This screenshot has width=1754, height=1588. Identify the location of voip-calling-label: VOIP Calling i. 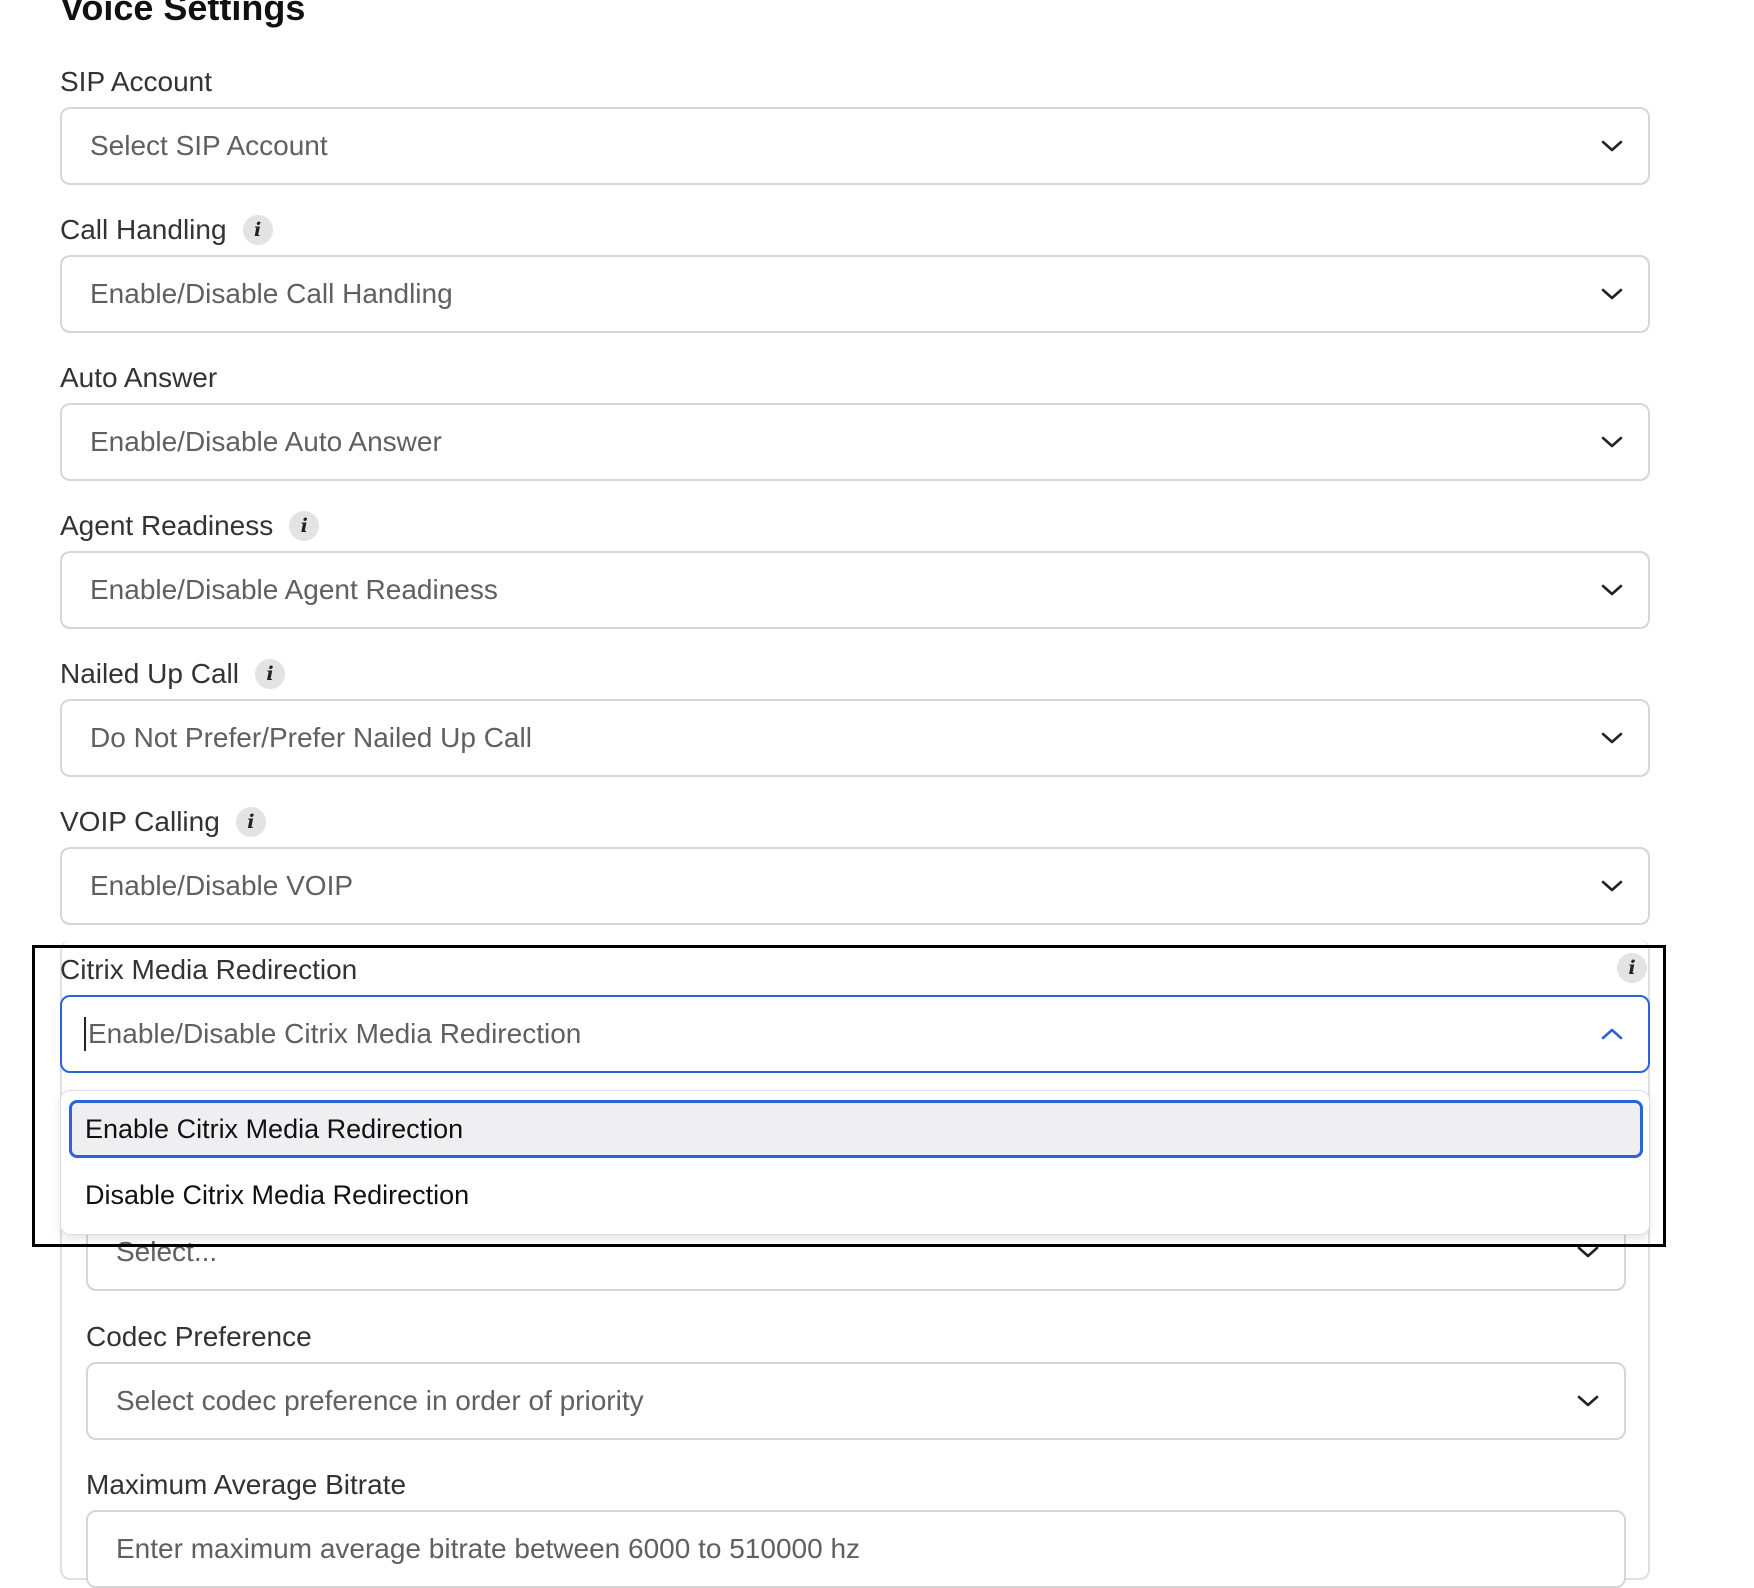
(163, 822).